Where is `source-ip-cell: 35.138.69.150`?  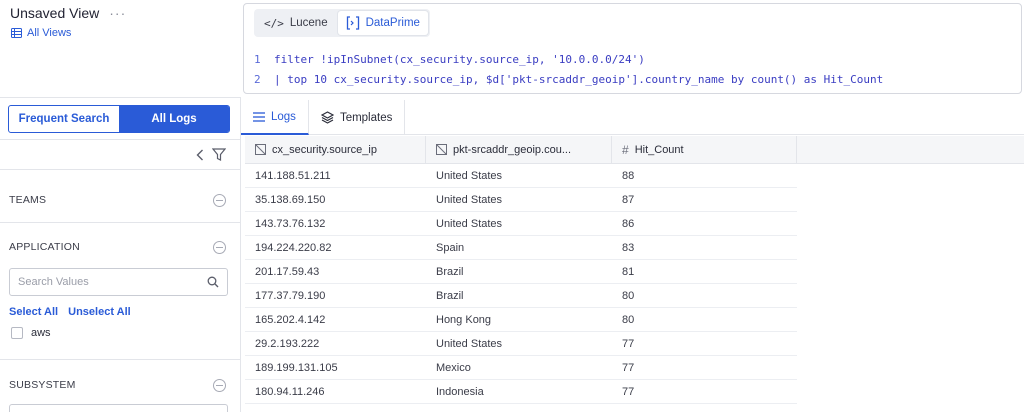
source-ip-cell: 35.138.69.150 is located at coordinates (290, 199).